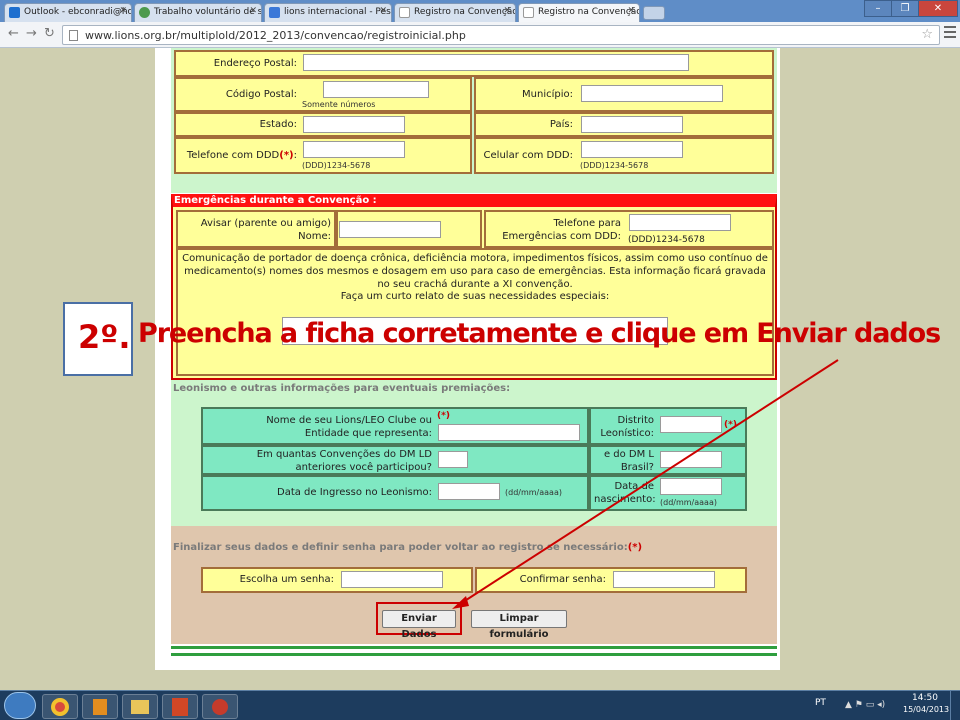  Describe the element at coordinates (955, 705) in the screenshot. I see `show-desktop-button` at that location.